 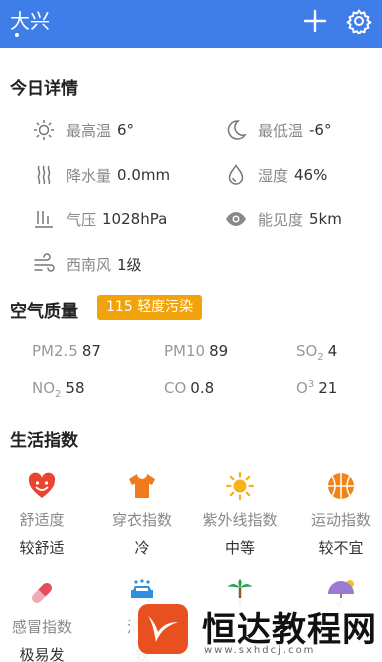 What do you see at coordinates (30, 19) in the screenshot?
I see `city-name: 大兴` at bounding box center [30, 19].